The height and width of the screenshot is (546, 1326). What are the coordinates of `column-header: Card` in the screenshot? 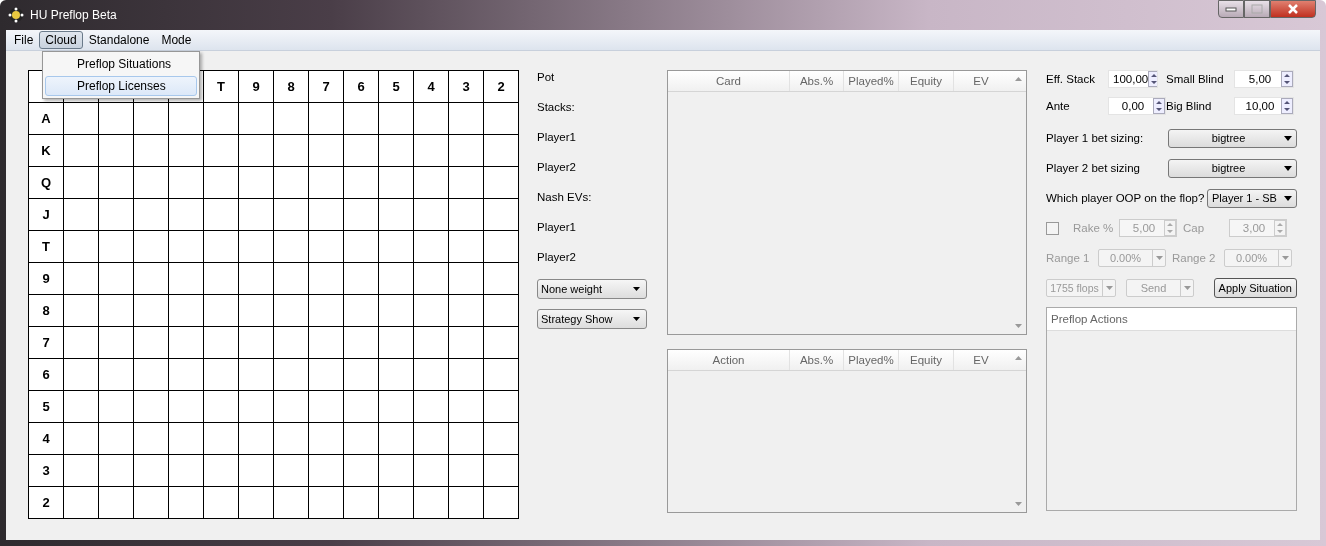 It's located at (728, 81).